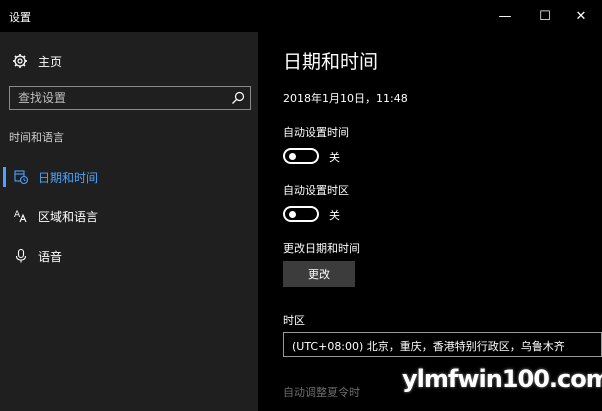 The image size is (602, 411). What do you see at coordinates (301, 16) in the screenshot?
I see `title-bar: 设置 — ☐ ✕` at bounding box center [301, 16].